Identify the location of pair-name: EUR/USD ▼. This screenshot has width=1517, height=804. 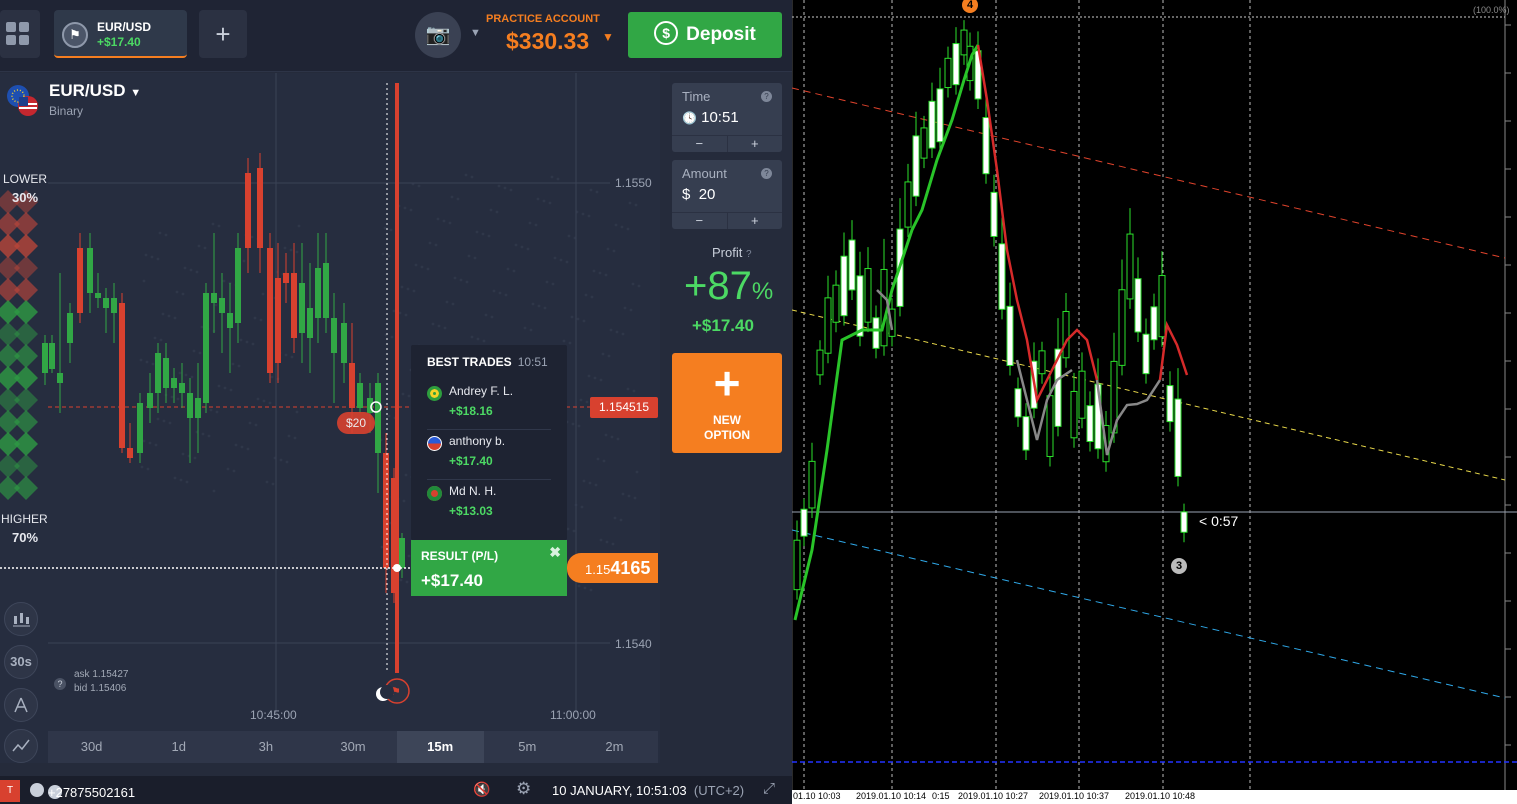
(95, 91).